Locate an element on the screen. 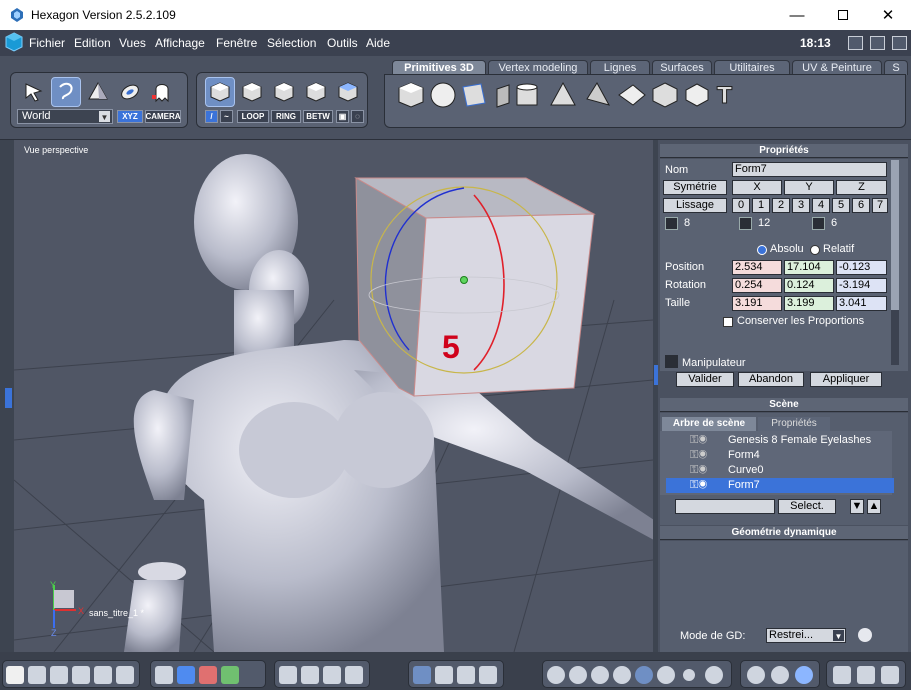  menu-aide: Aide is located at coordinates (378, 43).